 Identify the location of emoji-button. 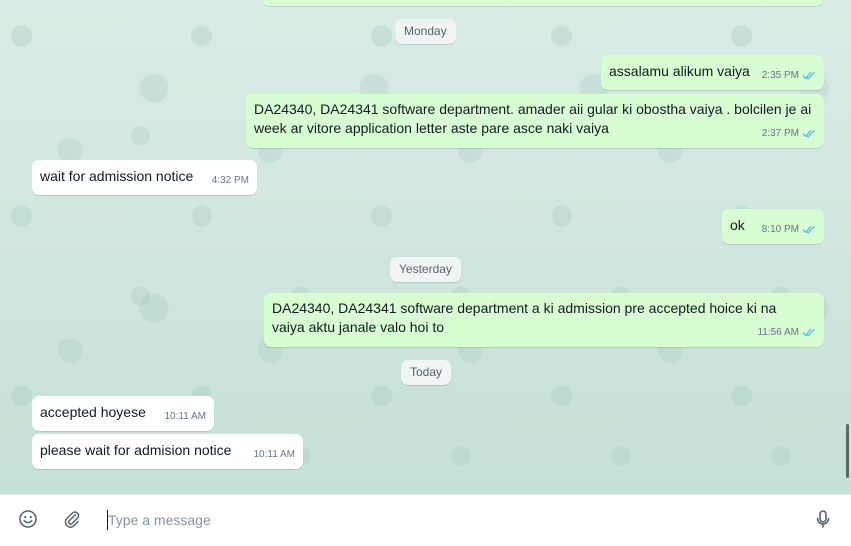
(28, 519).